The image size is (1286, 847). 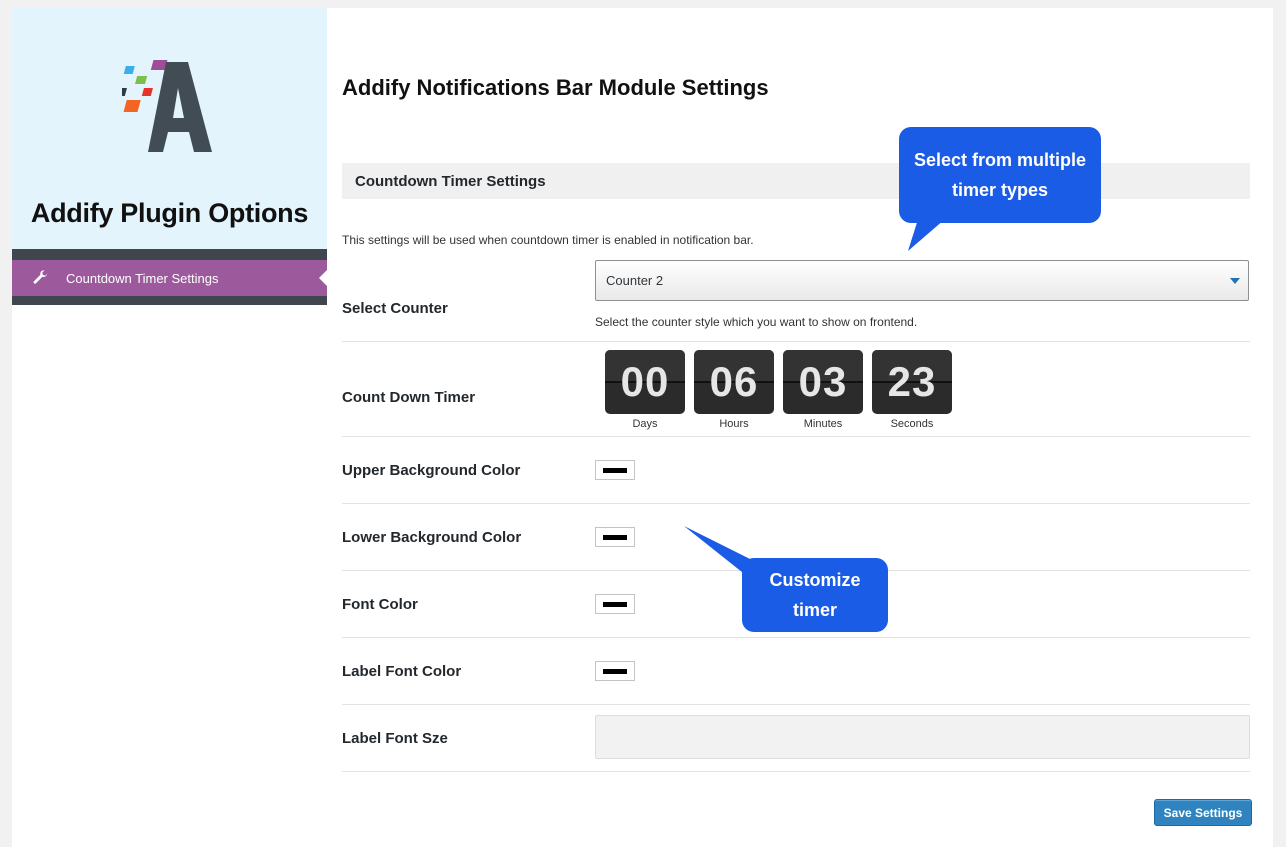 I want to click on font-color-picker, so click(x=615, y=604).